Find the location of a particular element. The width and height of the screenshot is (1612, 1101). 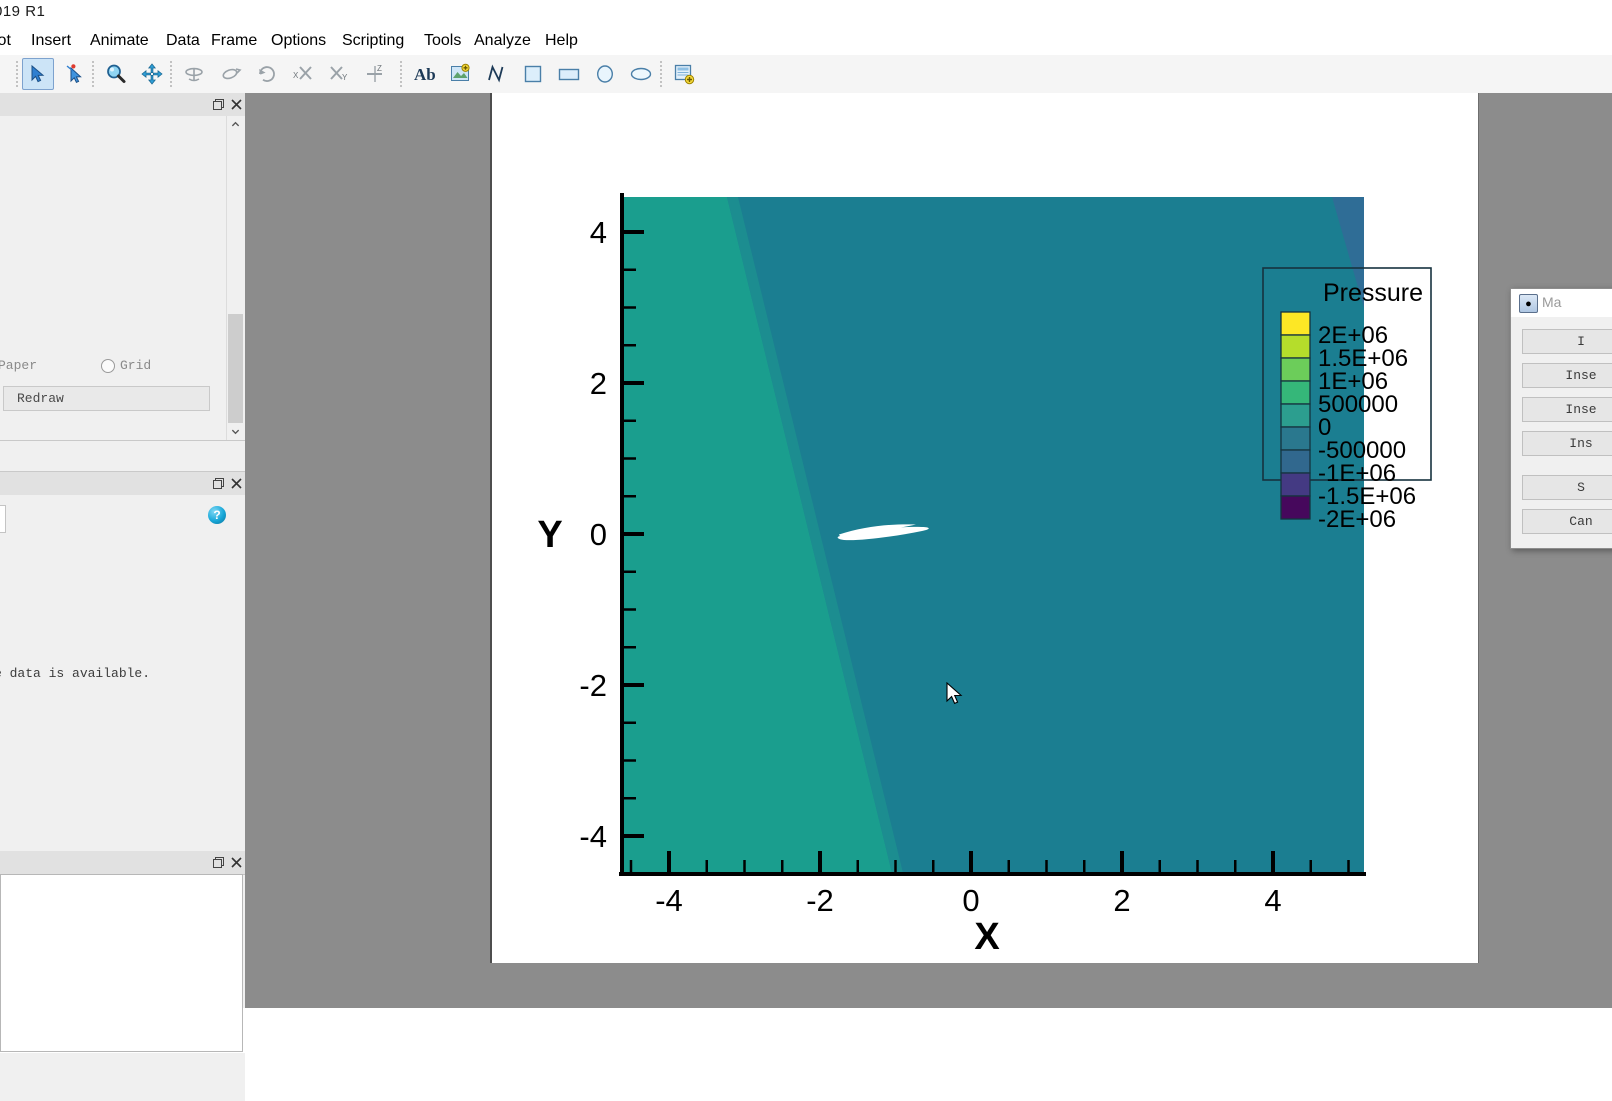

toolbar: X Y Z Ab is located at coordinates (806, 74).